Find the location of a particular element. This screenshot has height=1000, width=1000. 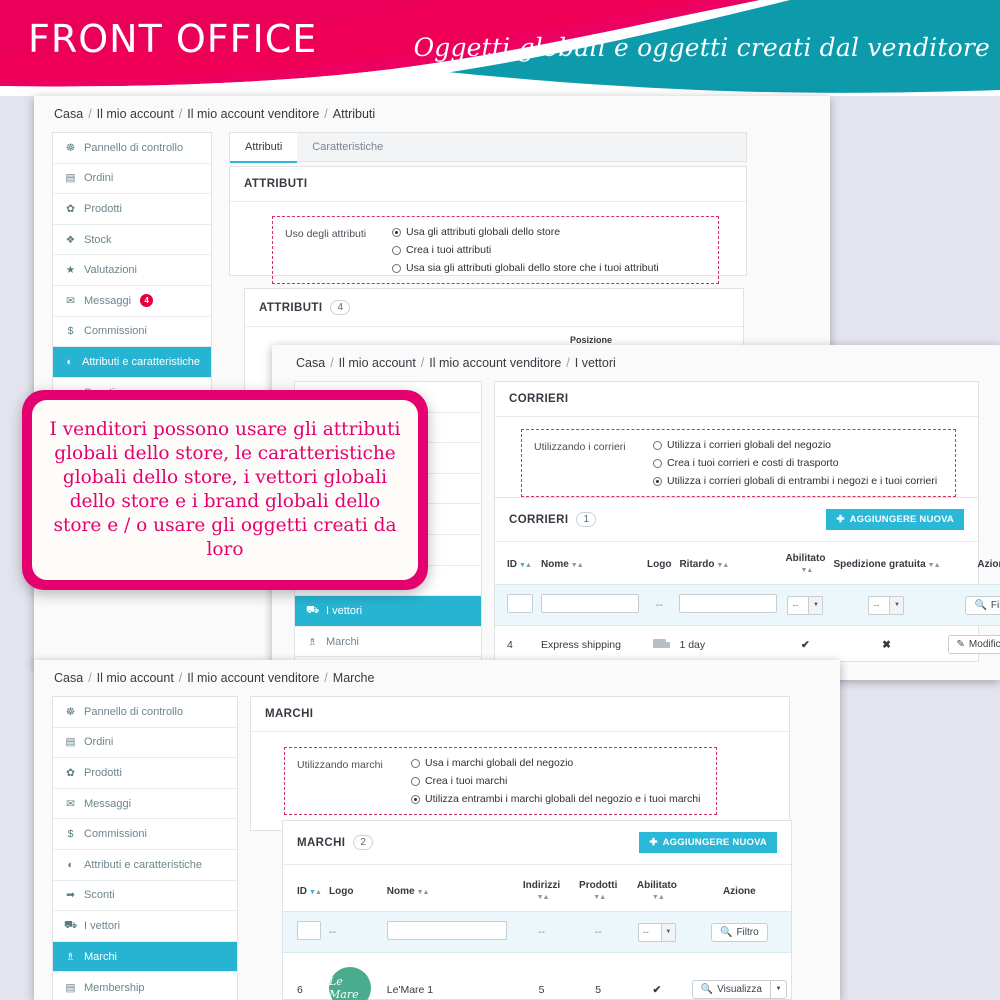

sidebar-item-stock: ❖ Stock is located at coordinates (132, 240).